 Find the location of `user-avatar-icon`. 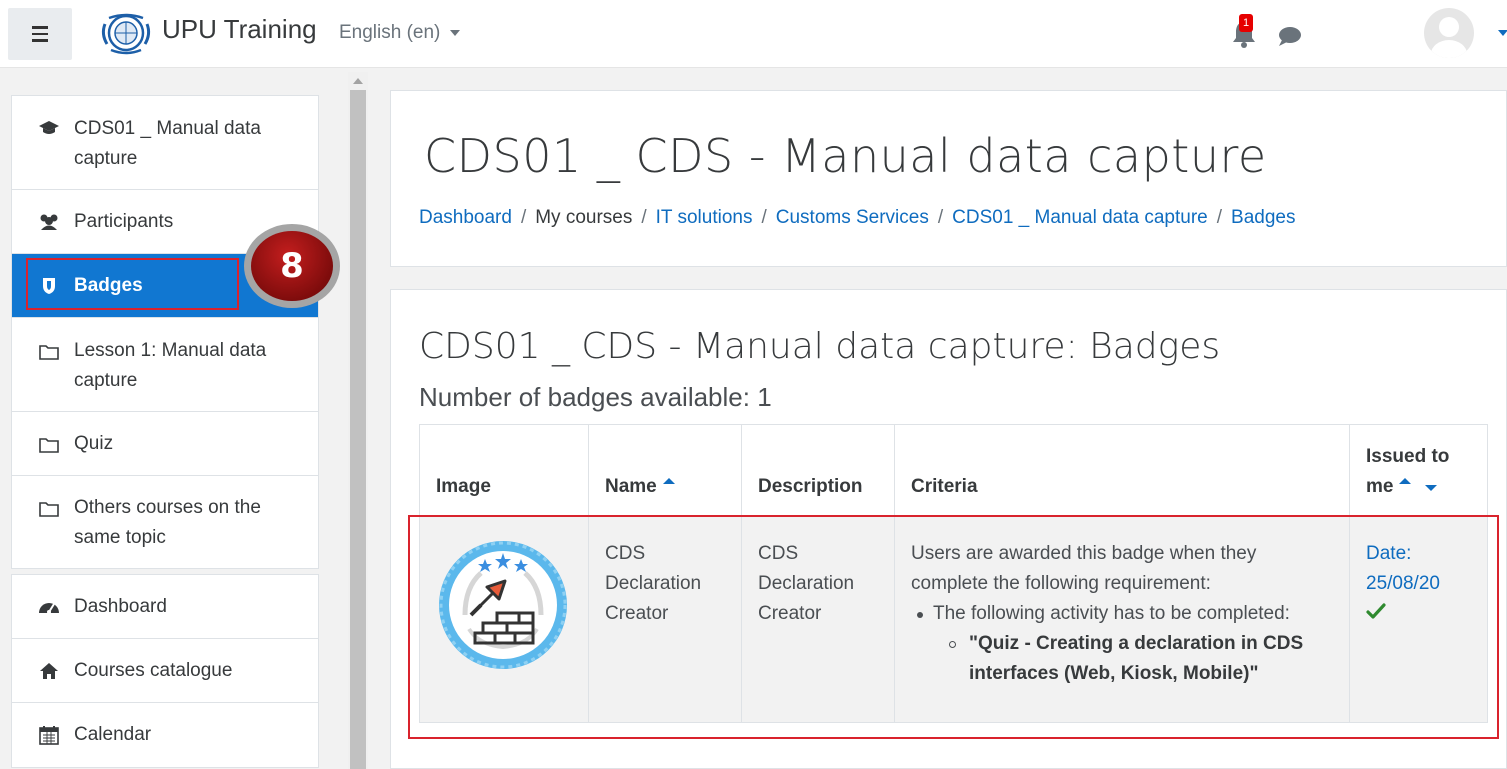

user-avatar-icon is located at coordinates (1449, 33).